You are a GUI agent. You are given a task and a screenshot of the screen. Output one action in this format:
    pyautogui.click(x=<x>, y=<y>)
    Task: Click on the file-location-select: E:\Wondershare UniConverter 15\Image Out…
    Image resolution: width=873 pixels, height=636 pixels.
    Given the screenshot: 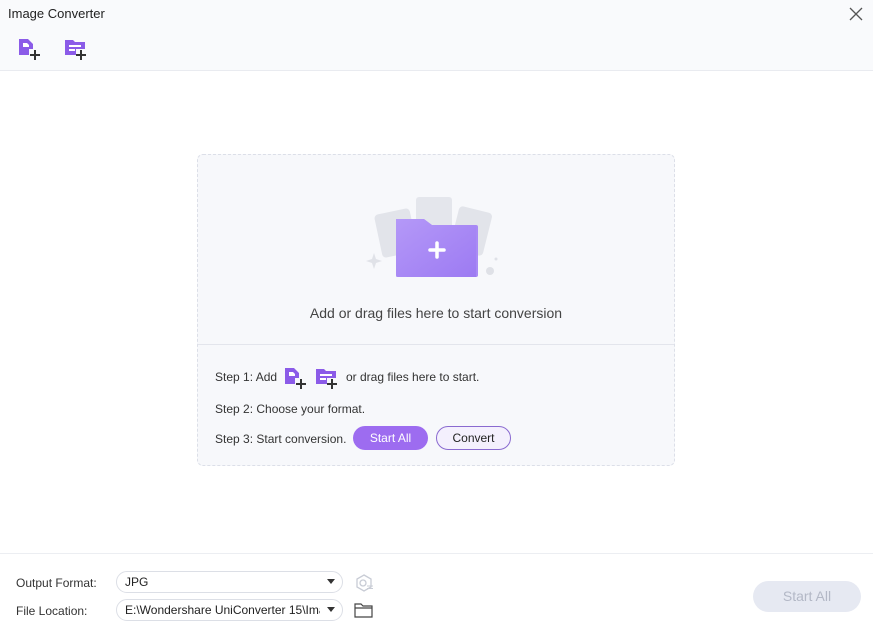 What is the action you would take?
    pyautogui.click(x=229, y=610)
    